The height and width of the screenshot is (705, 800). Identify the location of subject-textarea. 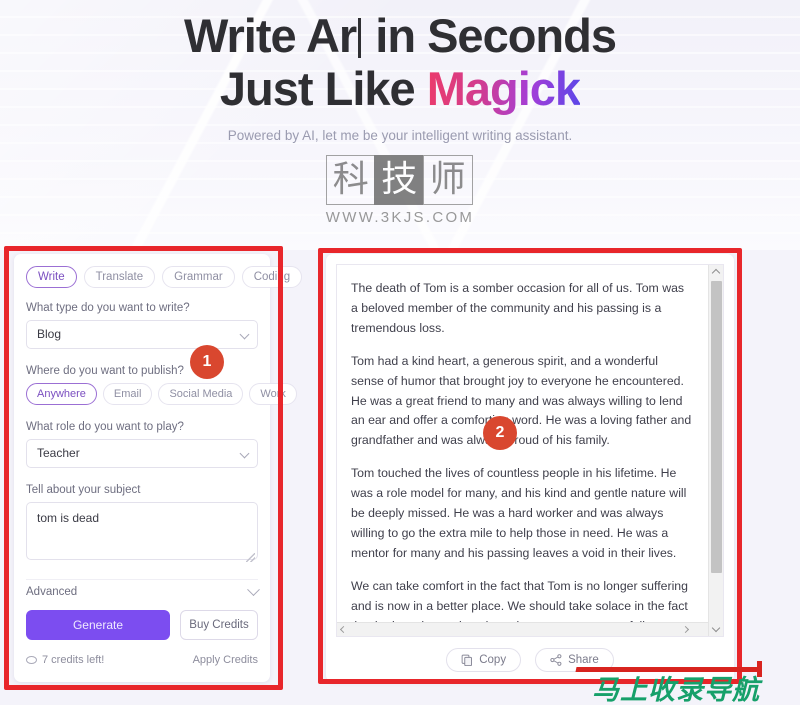
(142, 531).